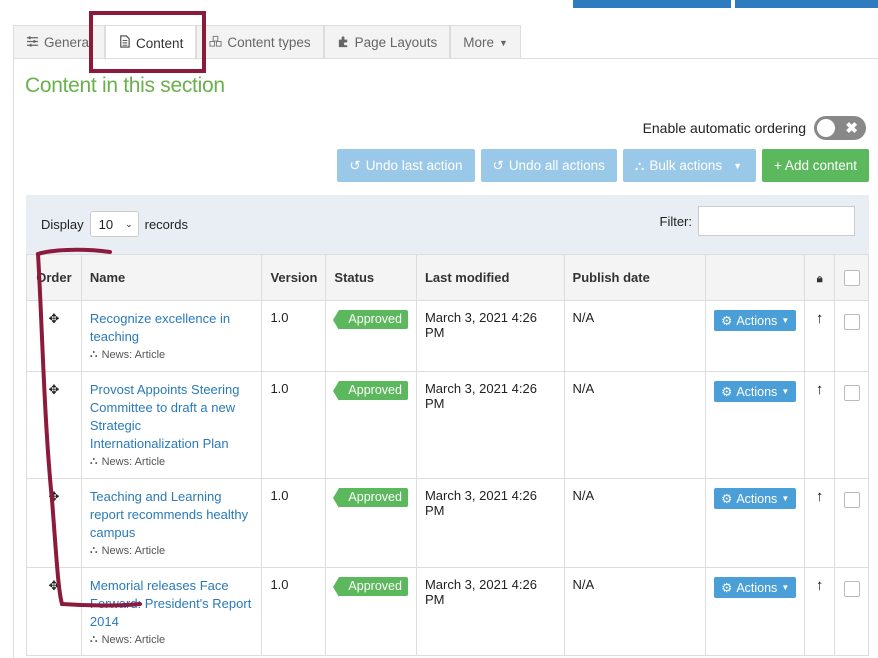 This screenshot has height=658, width=878. I want to click on header-actions, so click(755, 277).